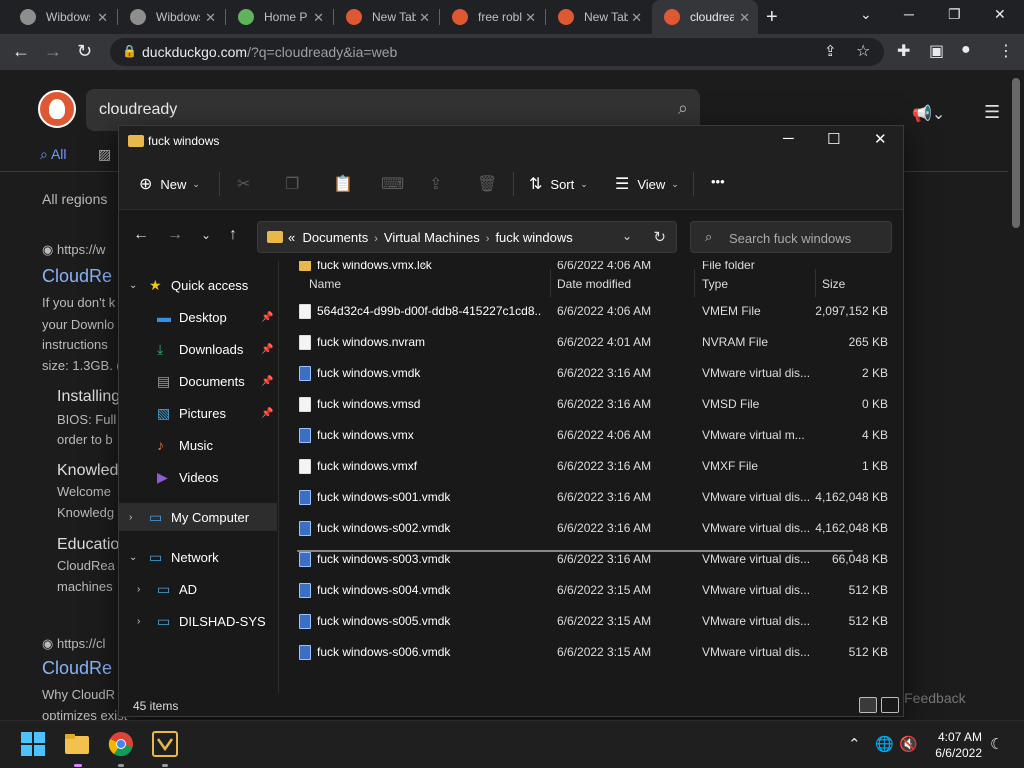 The height and width of the screenshot is (768, 1024). Describe the element at coordinates (558, 184) in the screenshot. I see `sort-button: ⇅ Sort ⌄` at that location.